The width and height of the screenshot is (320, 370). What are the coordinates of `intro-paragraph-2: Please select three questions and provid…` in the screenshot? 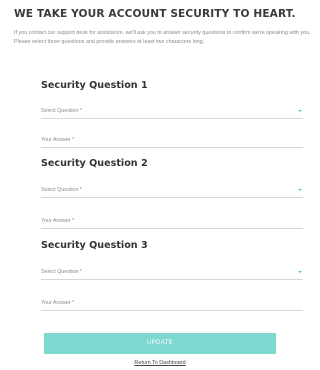 It's located at (109, 42).